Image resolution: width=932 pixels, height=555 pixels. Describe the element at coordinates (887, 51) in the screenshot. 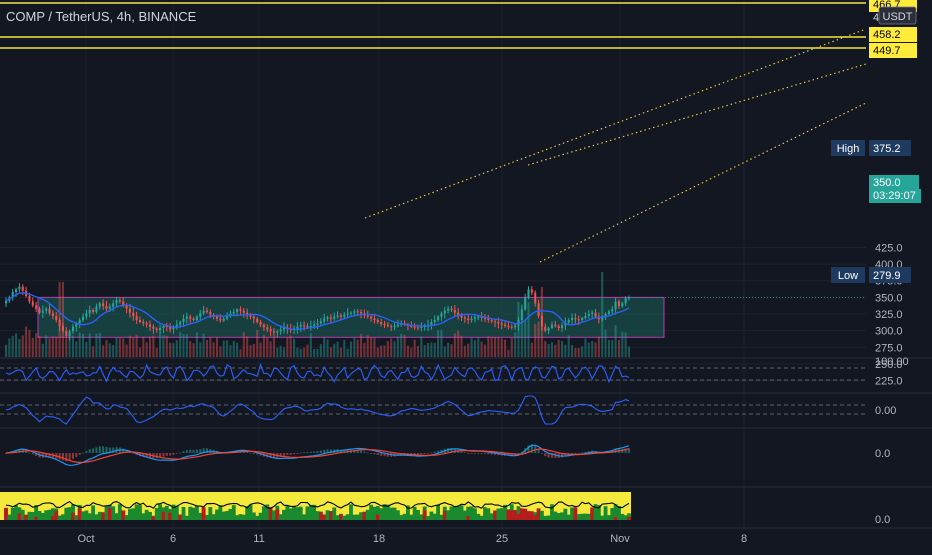

I see `resistance-label: 449.7` at that location.